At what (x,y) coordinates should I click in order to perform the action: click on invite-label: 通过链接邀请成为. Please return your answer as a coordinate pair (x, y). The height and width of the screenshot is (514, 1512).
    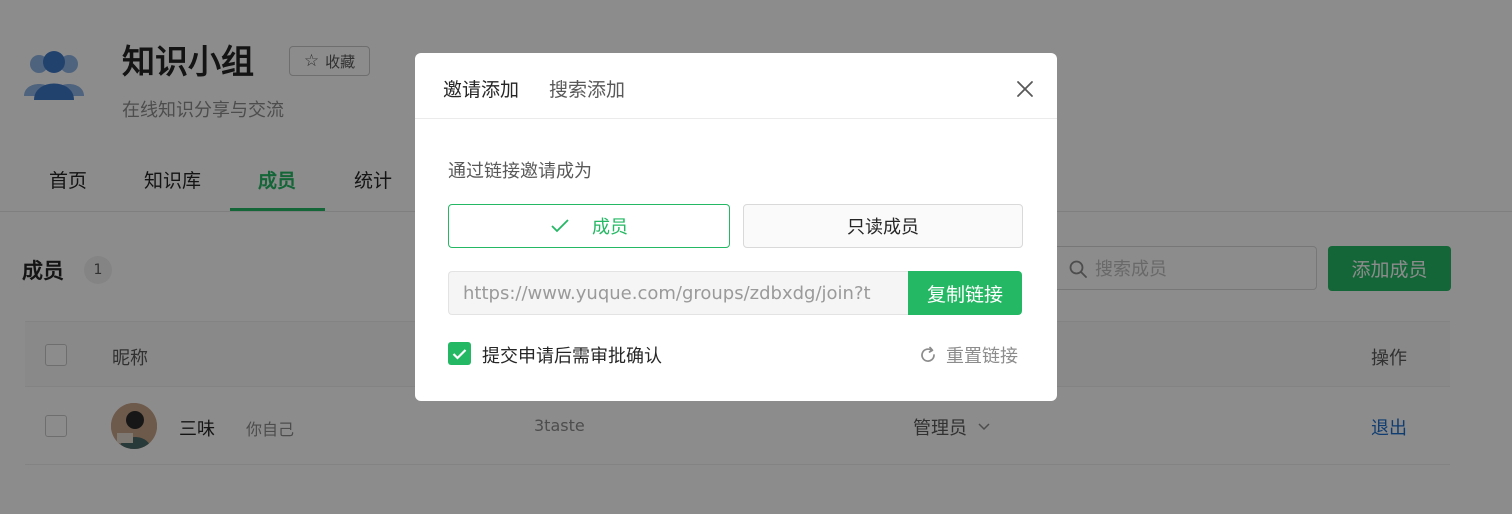
    Looking at the image, I should click on (520, 171).